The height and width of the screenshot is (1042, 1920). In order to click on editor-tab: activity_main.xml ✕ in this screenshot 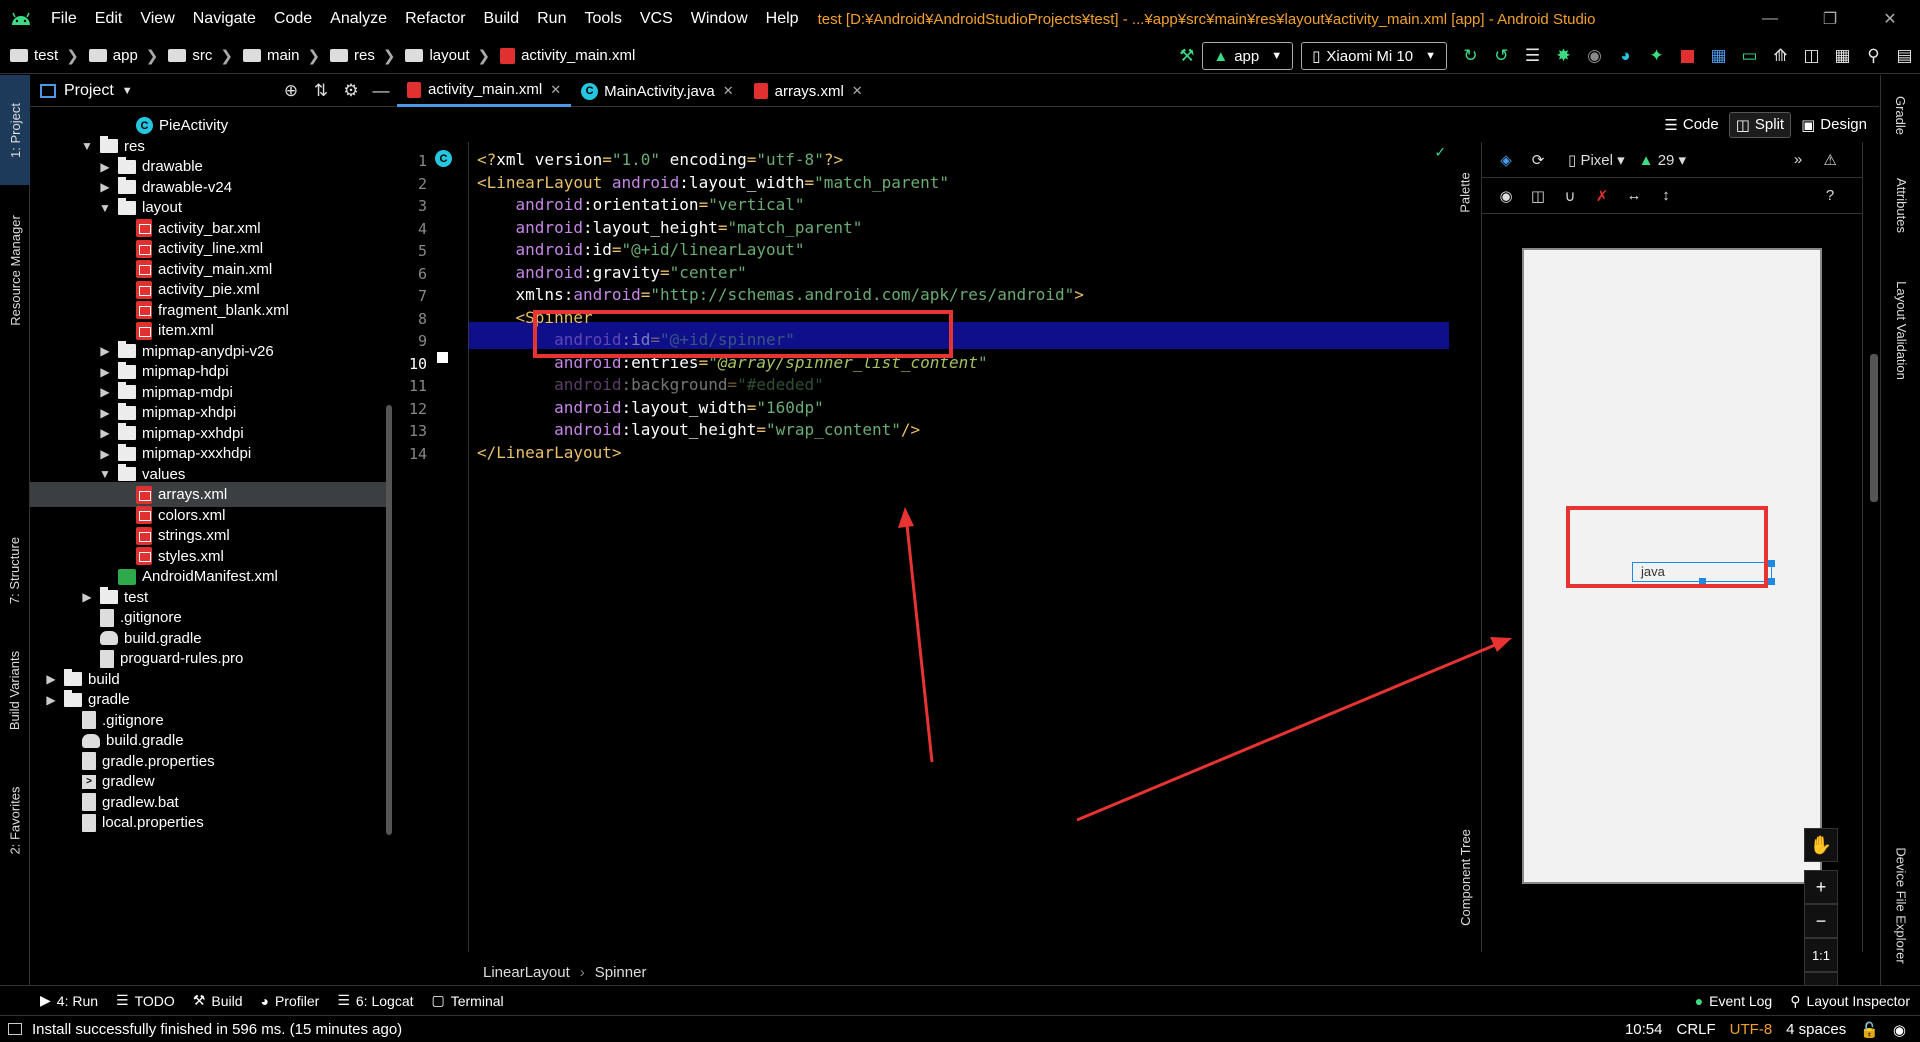, I will do `click(484, 91)`.